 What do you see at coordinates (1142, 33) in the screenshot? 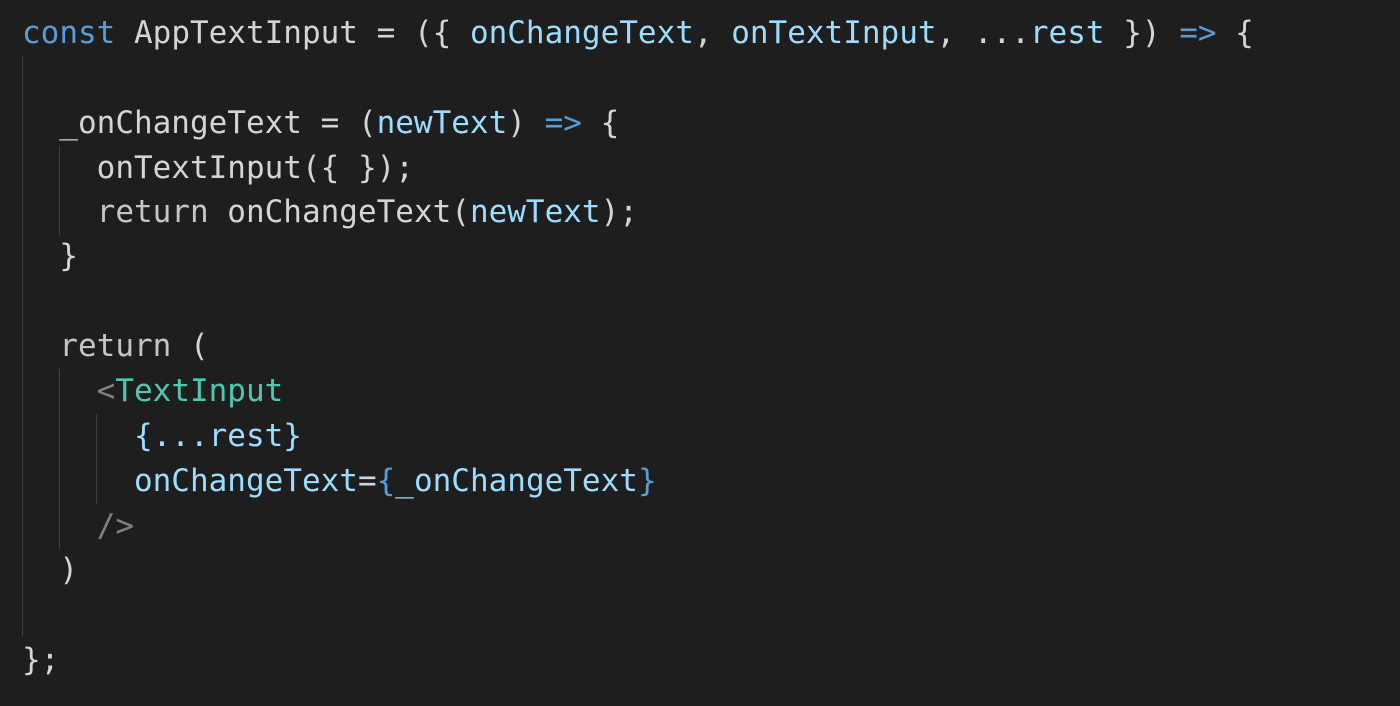
I see `code-token: })` at bounding box center [1142, 33].